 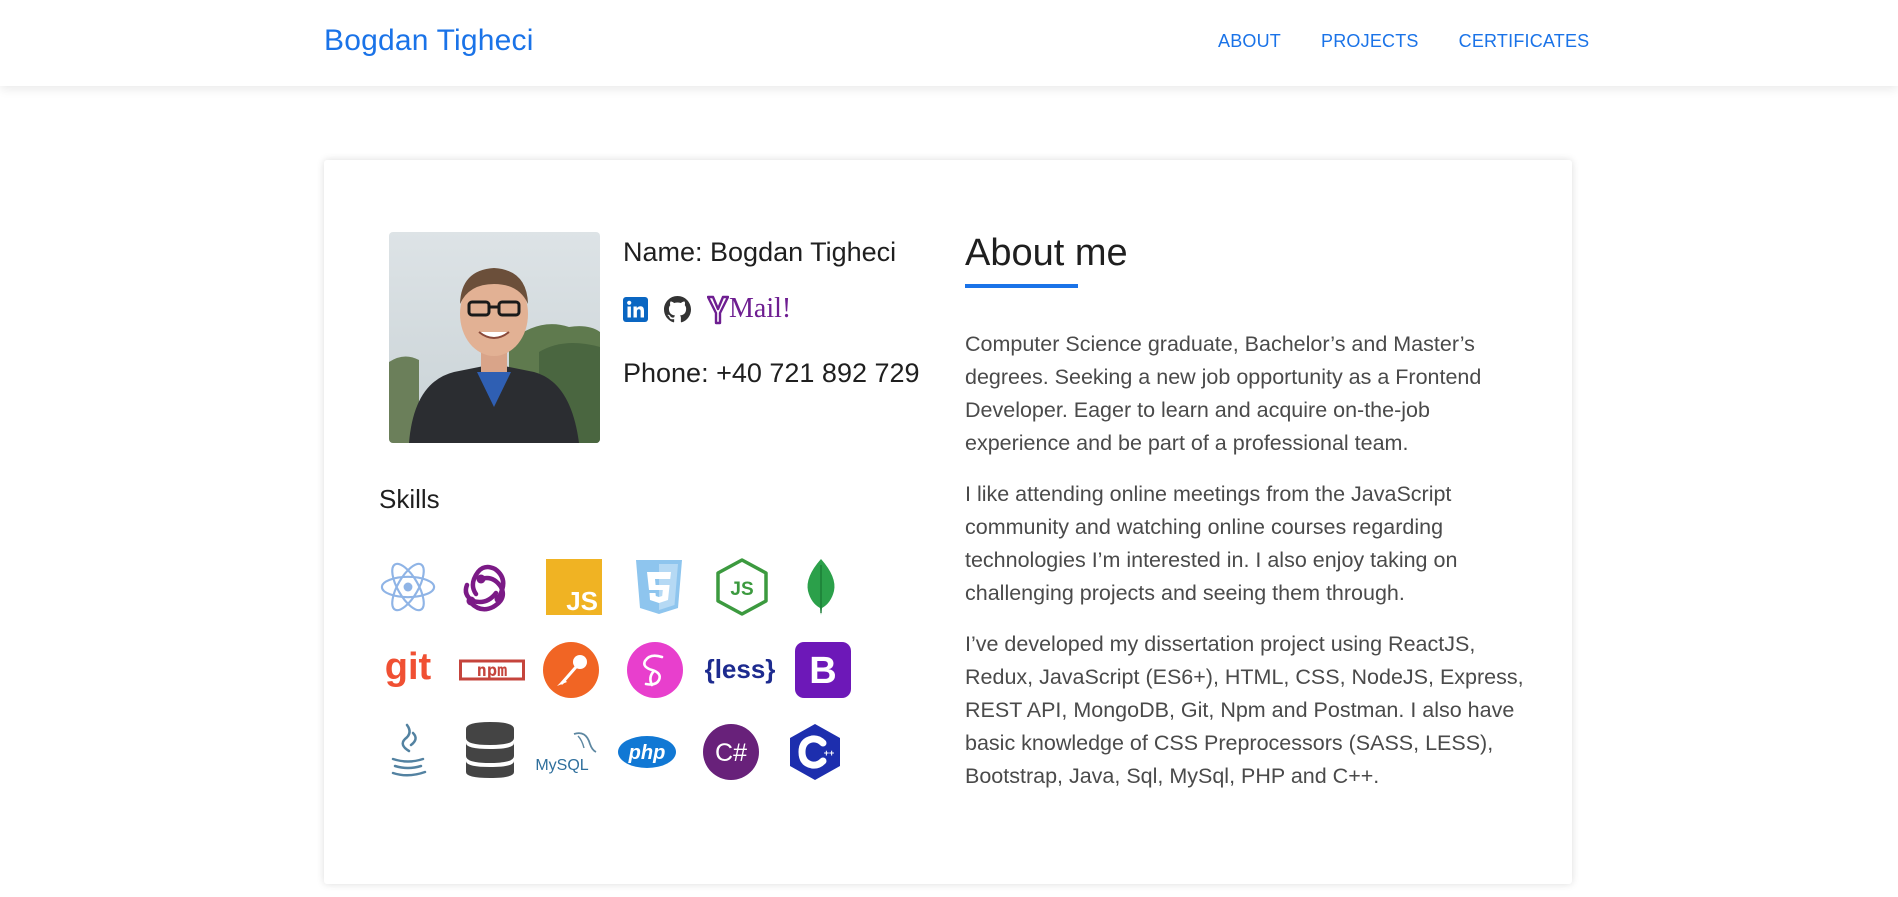 What do you see at coordinates (408, 667) in the screenshot?
I see `svg-text: git` at bounding box center [408, 667].